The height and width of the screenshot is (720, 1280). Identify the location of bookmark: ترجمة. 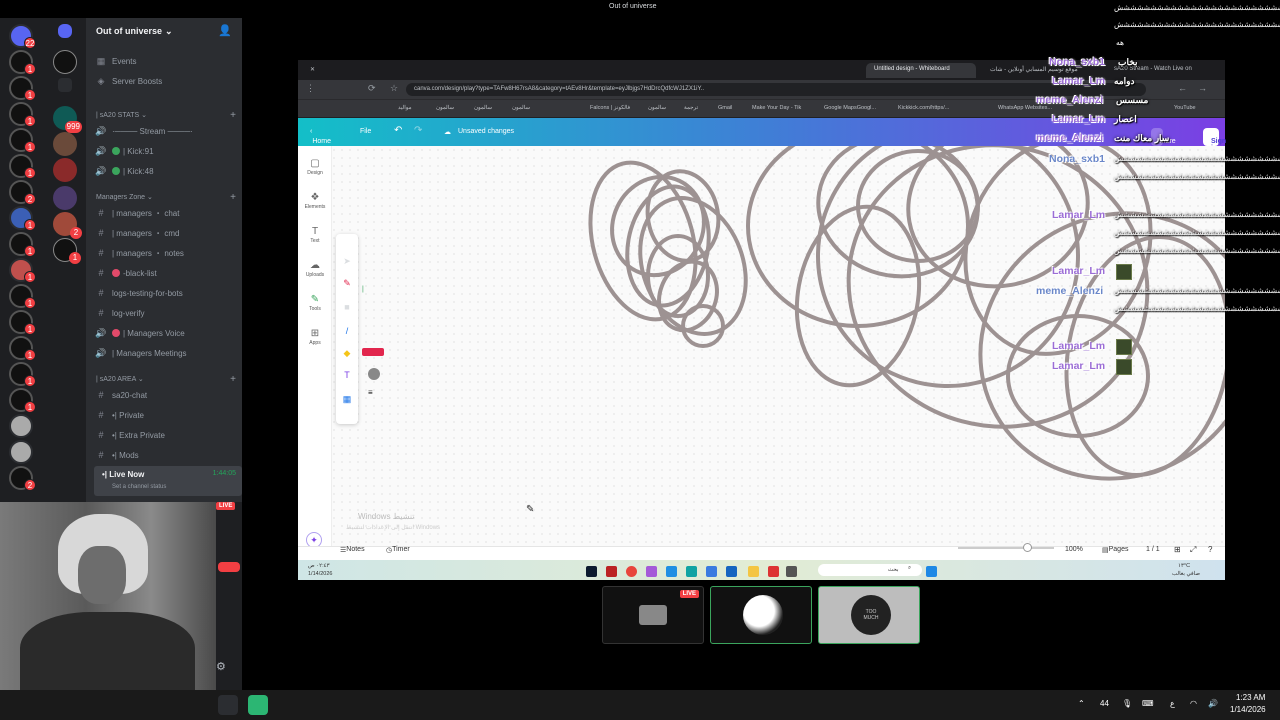
(691, 108).